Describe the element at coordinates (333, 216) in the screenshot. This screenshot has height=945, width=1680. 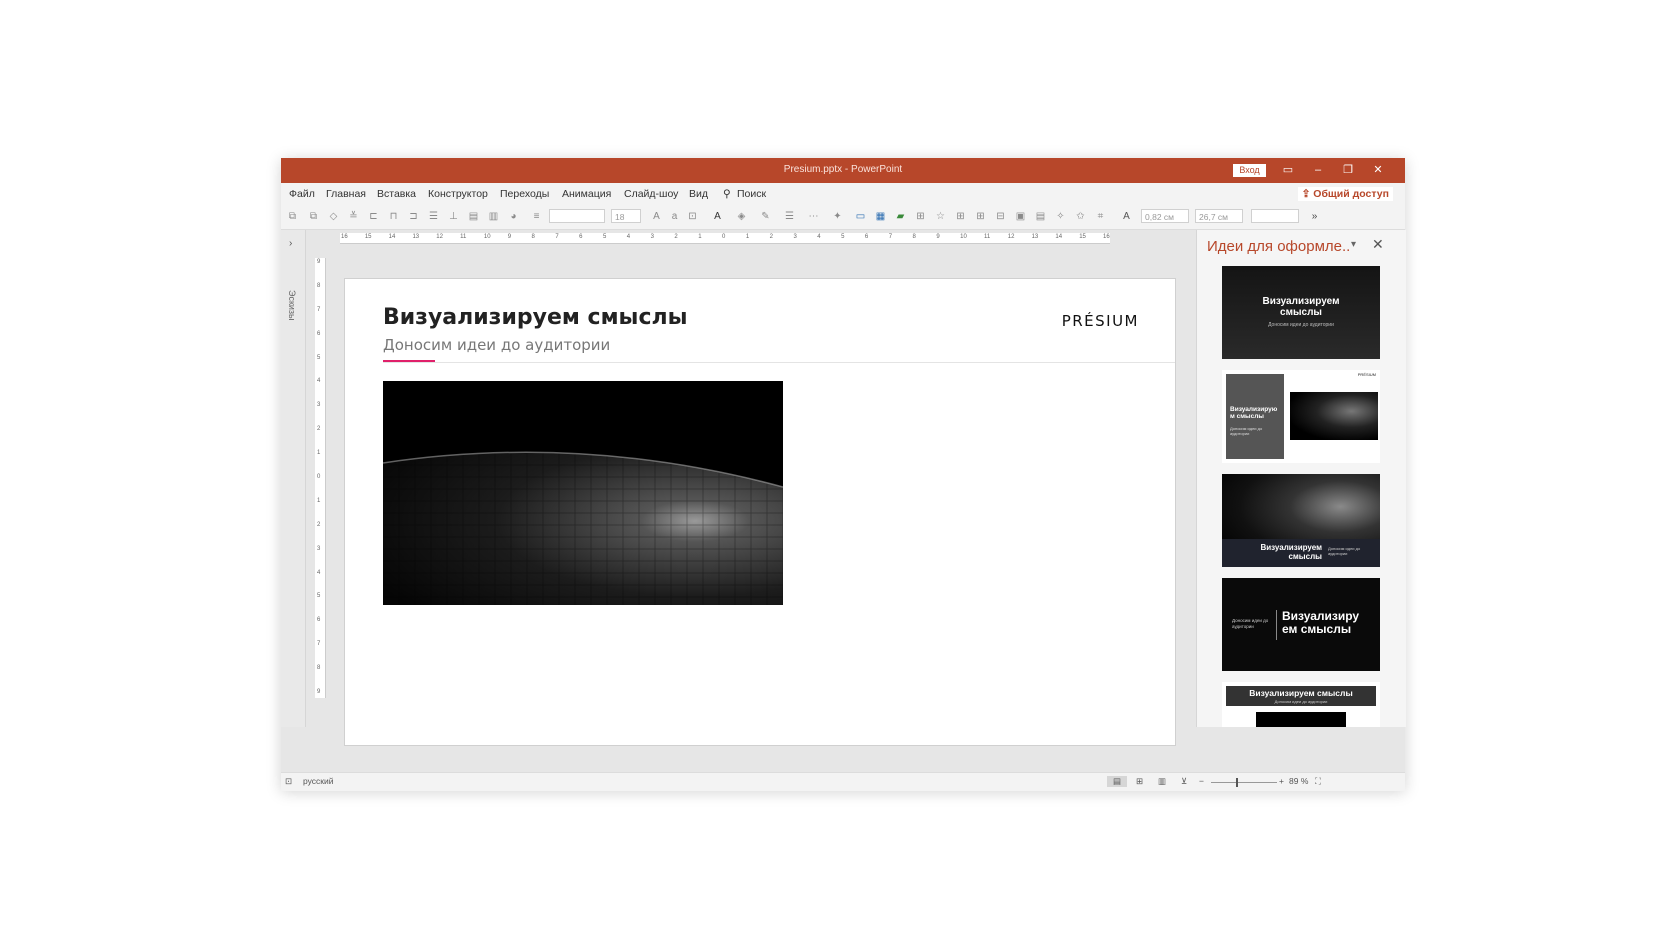
I see `edit-points-icon: ◇` at that location.